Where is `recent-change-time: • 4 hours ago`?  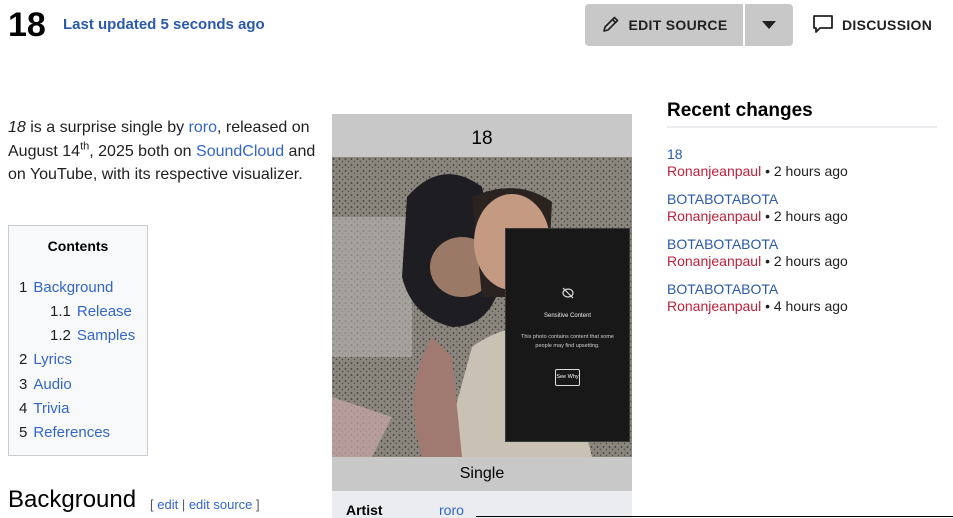
recent-change-time: • 4 hours ago is located at coordinates (804, 306).